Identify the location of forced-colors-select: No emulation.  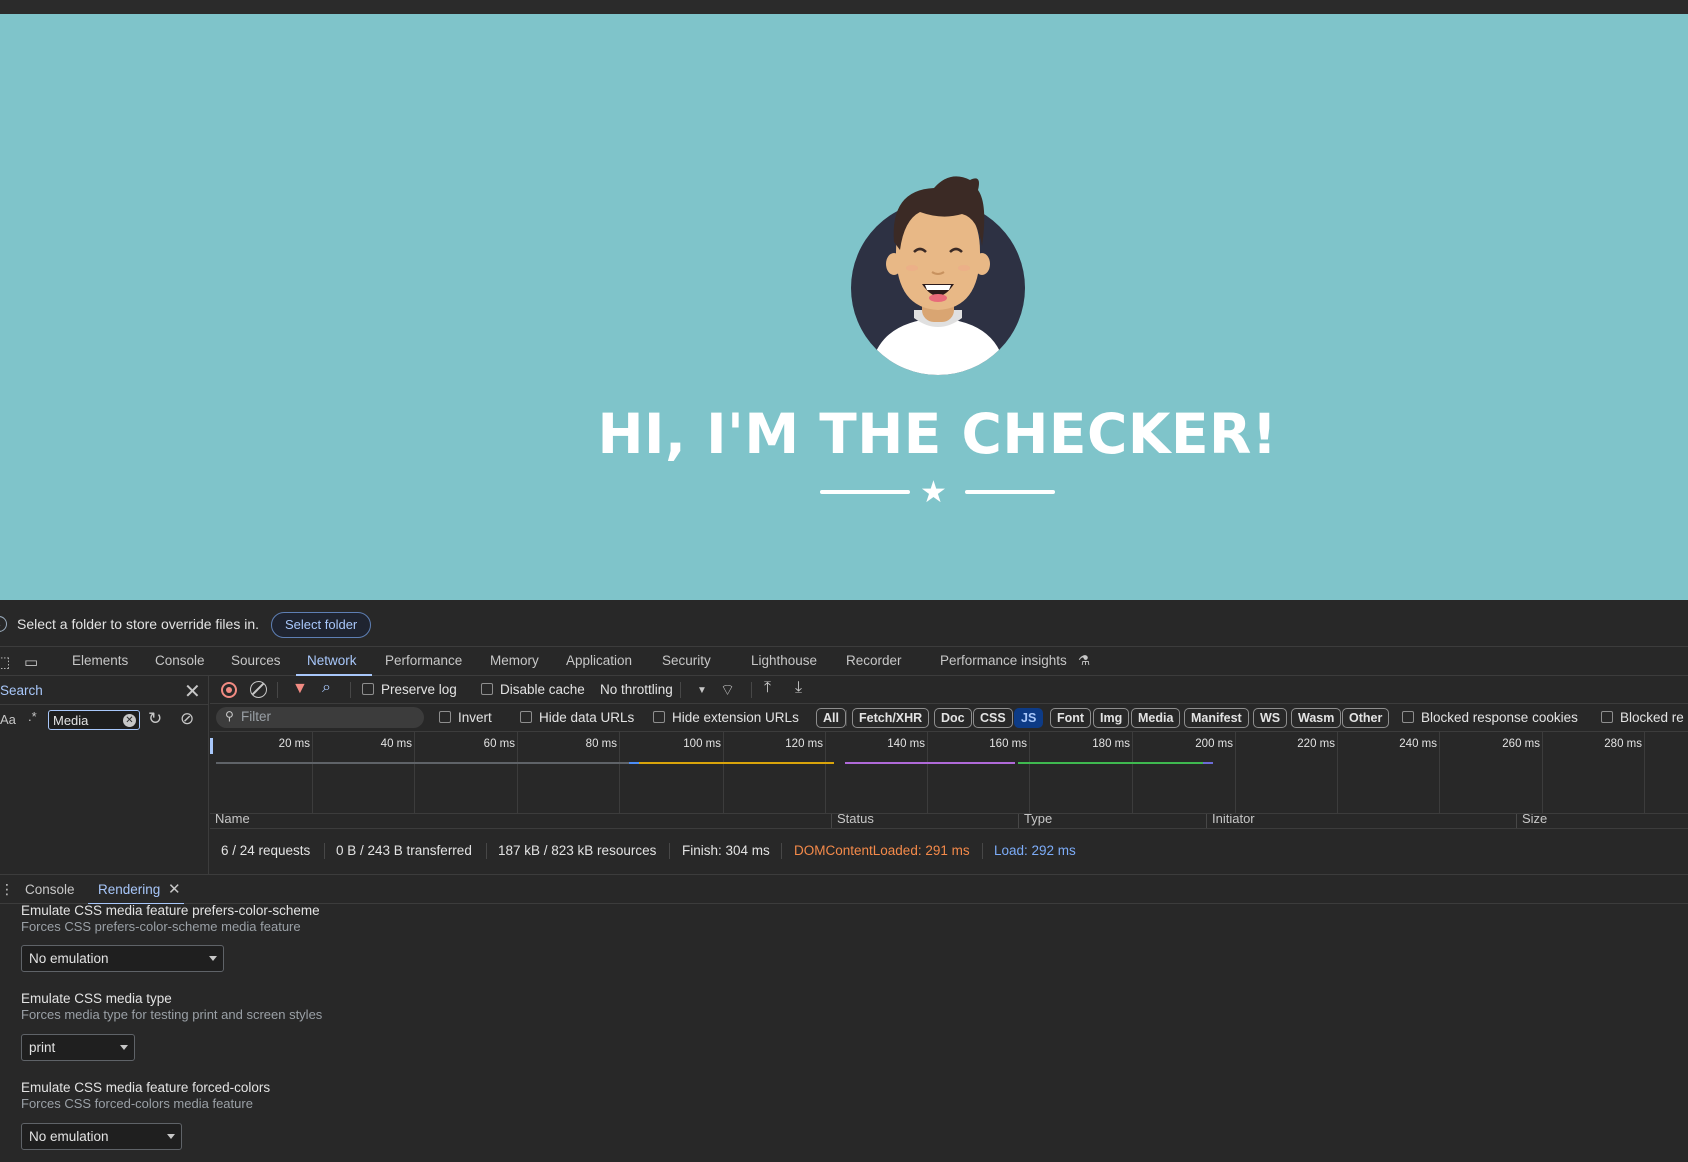
(101, 1136).